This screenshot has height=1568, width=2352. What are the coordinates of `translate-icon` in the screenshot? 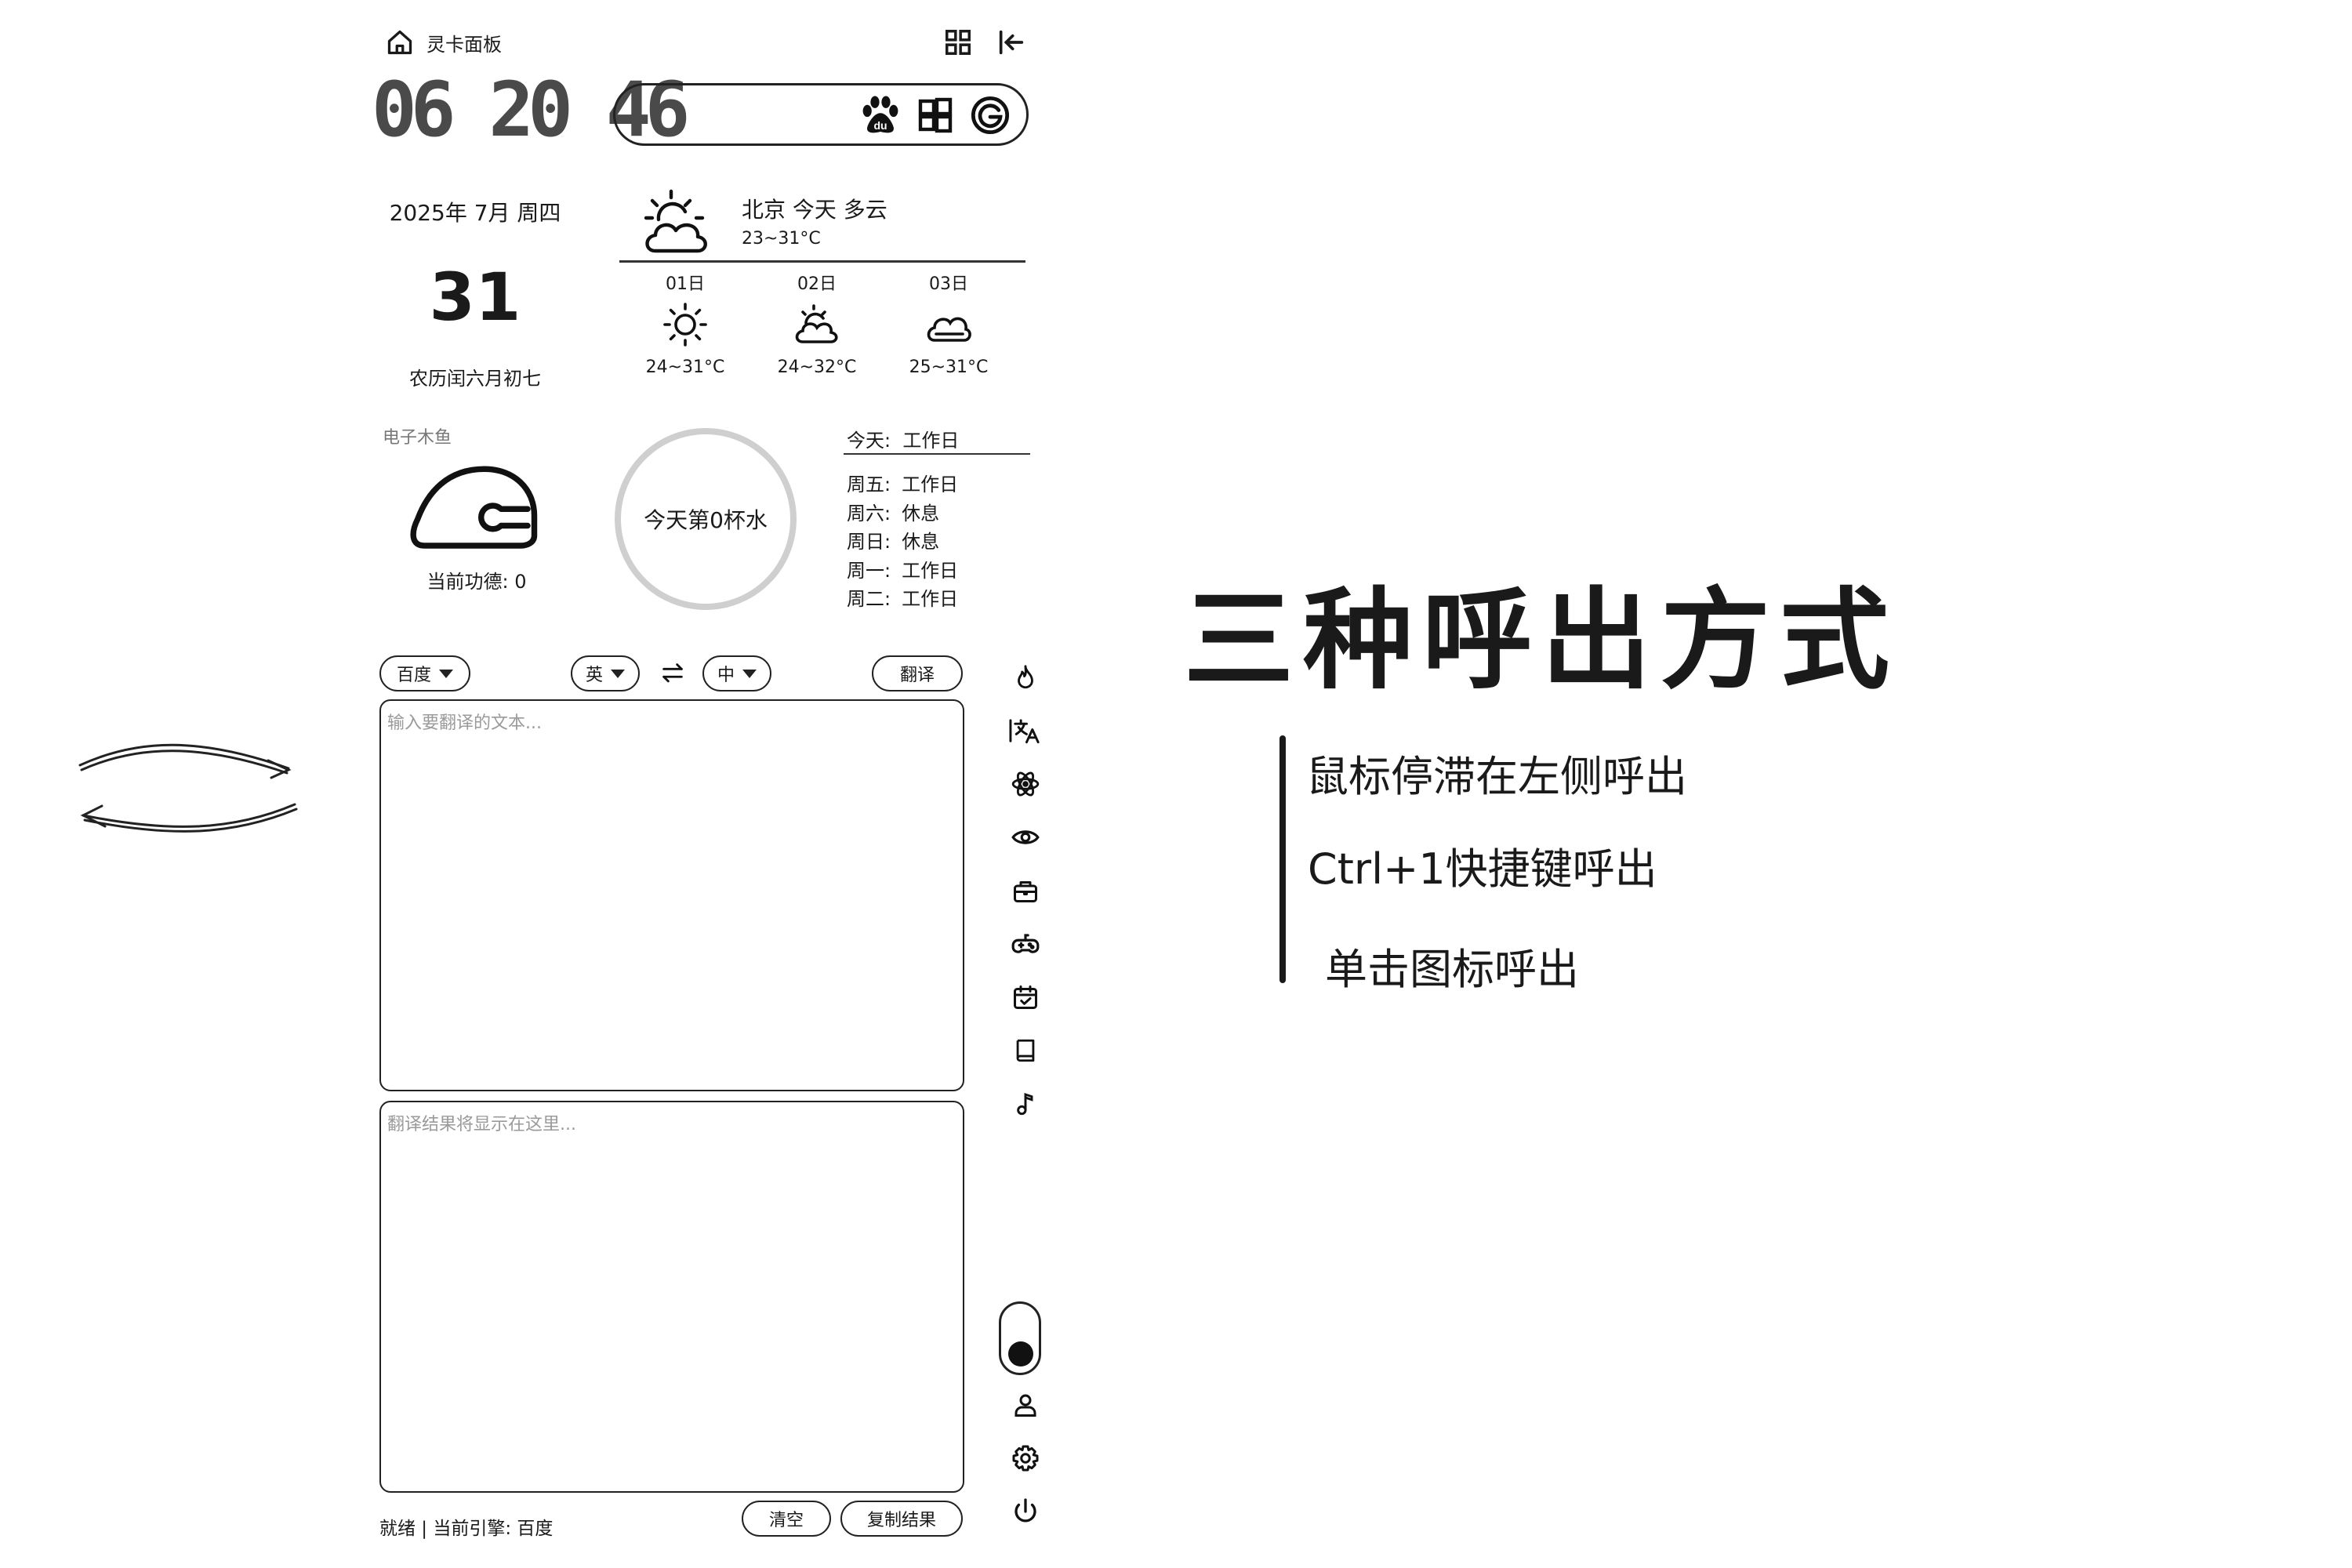 It's located at (1025, 731).